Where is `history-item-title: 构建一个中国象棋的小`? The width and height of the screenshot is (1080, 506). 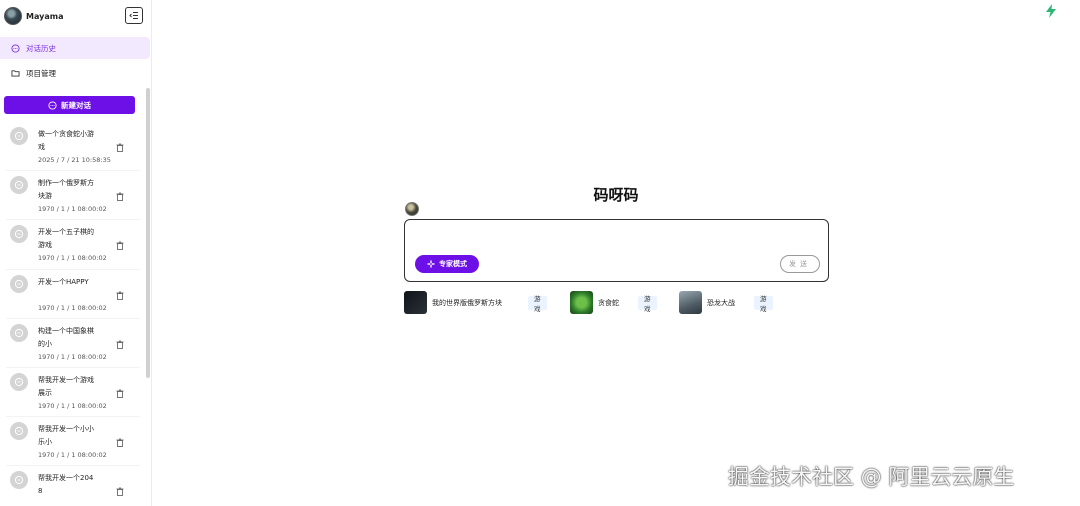 history-item-title: 构建一个中国象棋的小 is located at coordinates (66, 337).